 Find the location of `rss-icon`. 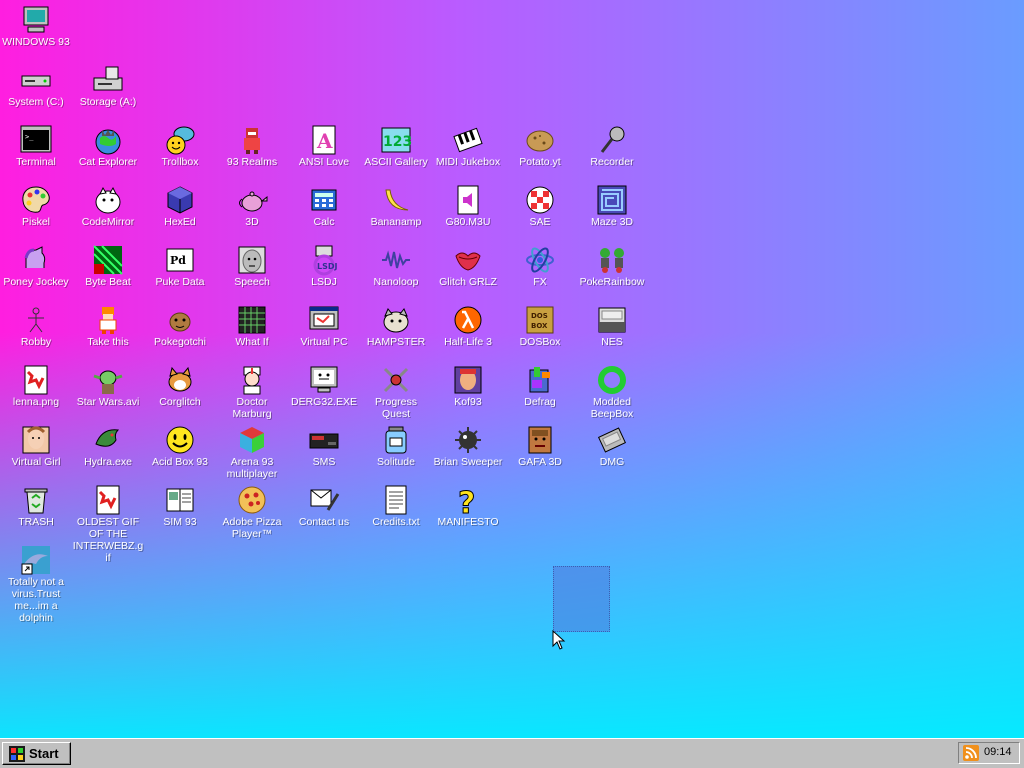

rss-icon is located at coordinates (971, 753).